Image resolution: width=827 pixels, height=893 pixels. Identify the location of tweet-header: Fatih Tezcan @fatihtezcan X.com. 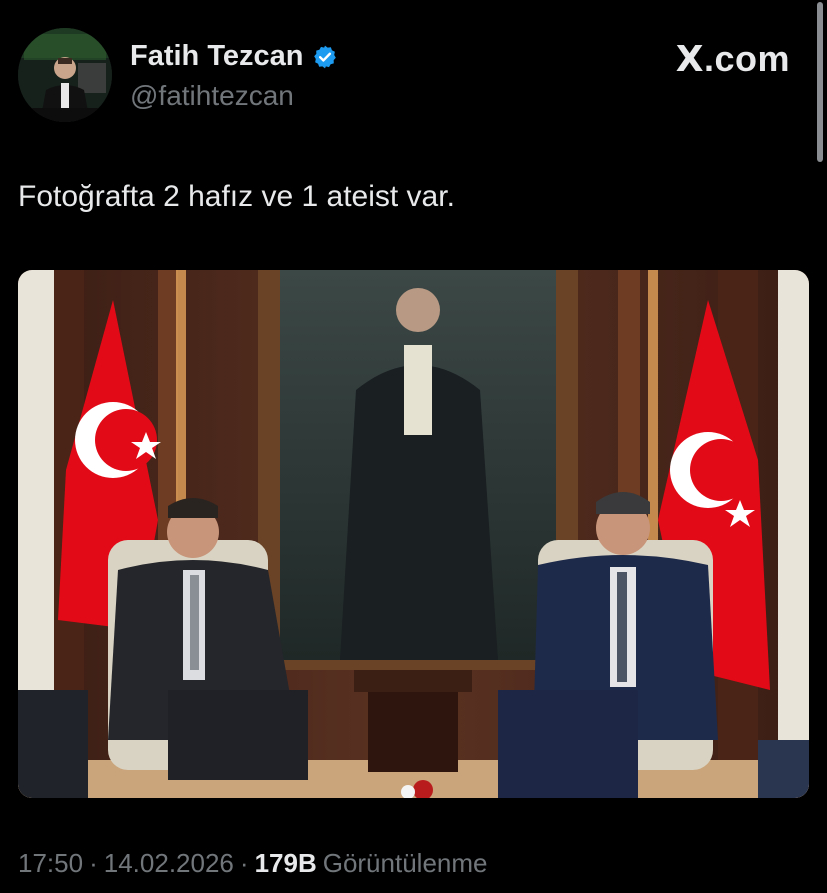
(413, 78).